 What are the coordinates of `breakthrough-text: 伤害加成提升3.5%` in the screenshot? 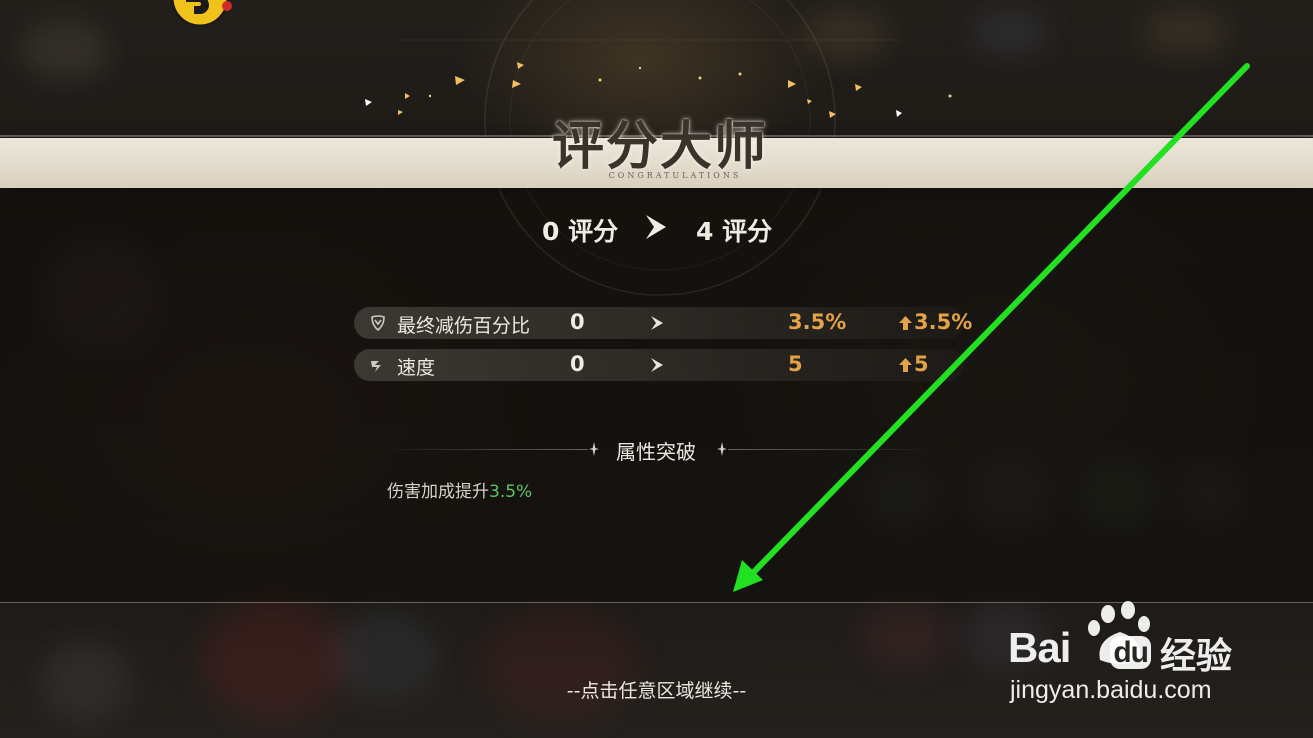 It's located at (459, 489).